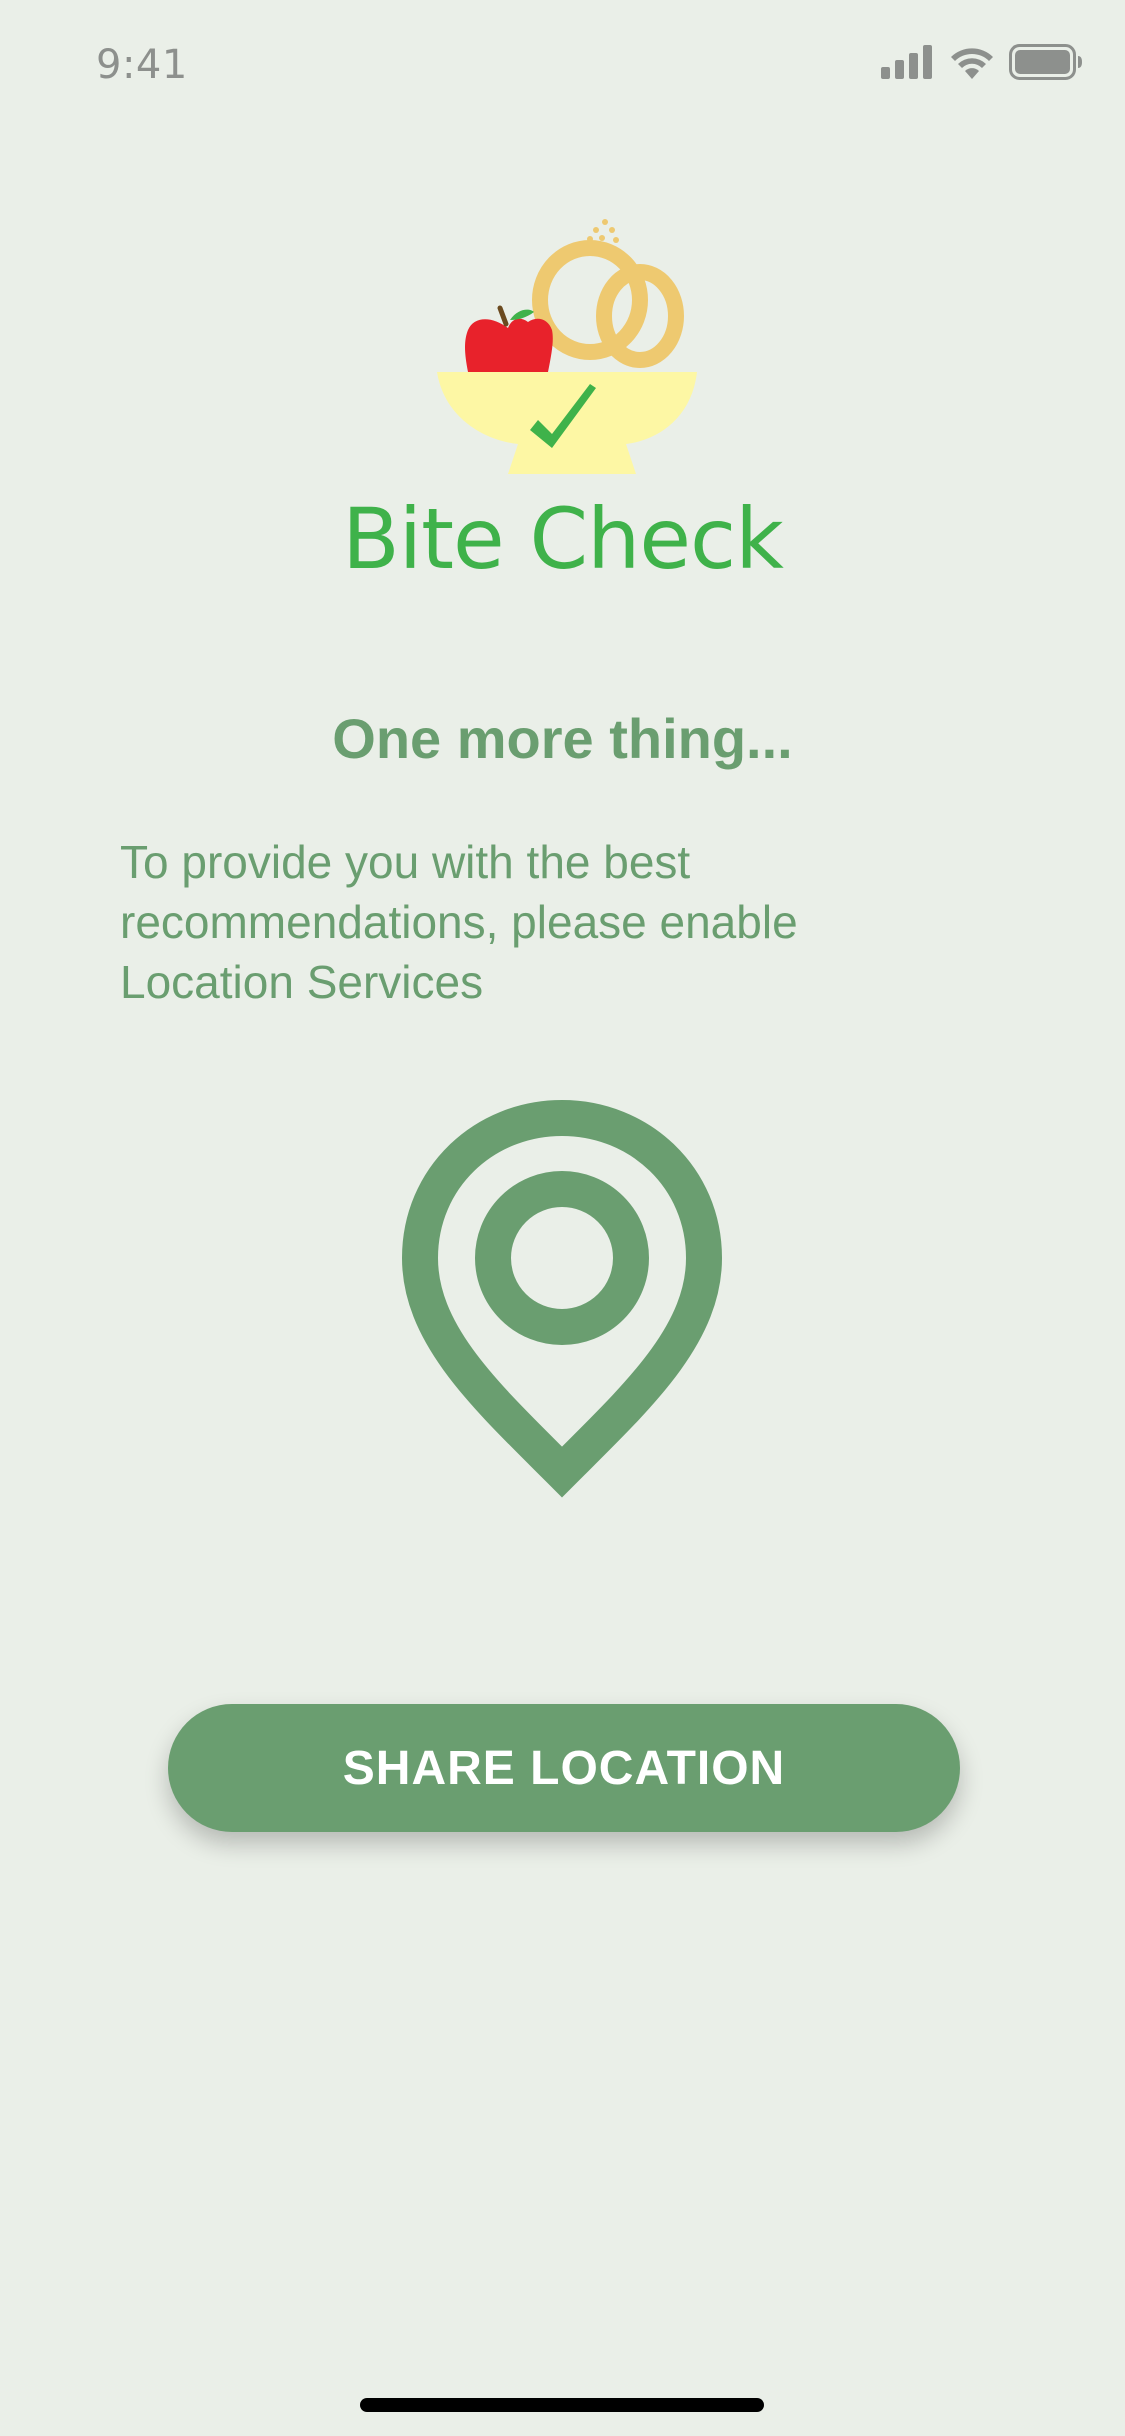 The width and height of the screenshot is (1125, 2436). Describe the element at coordinates (906, 62) in the screenshot. I see `cellular-signal-icon` at that location.